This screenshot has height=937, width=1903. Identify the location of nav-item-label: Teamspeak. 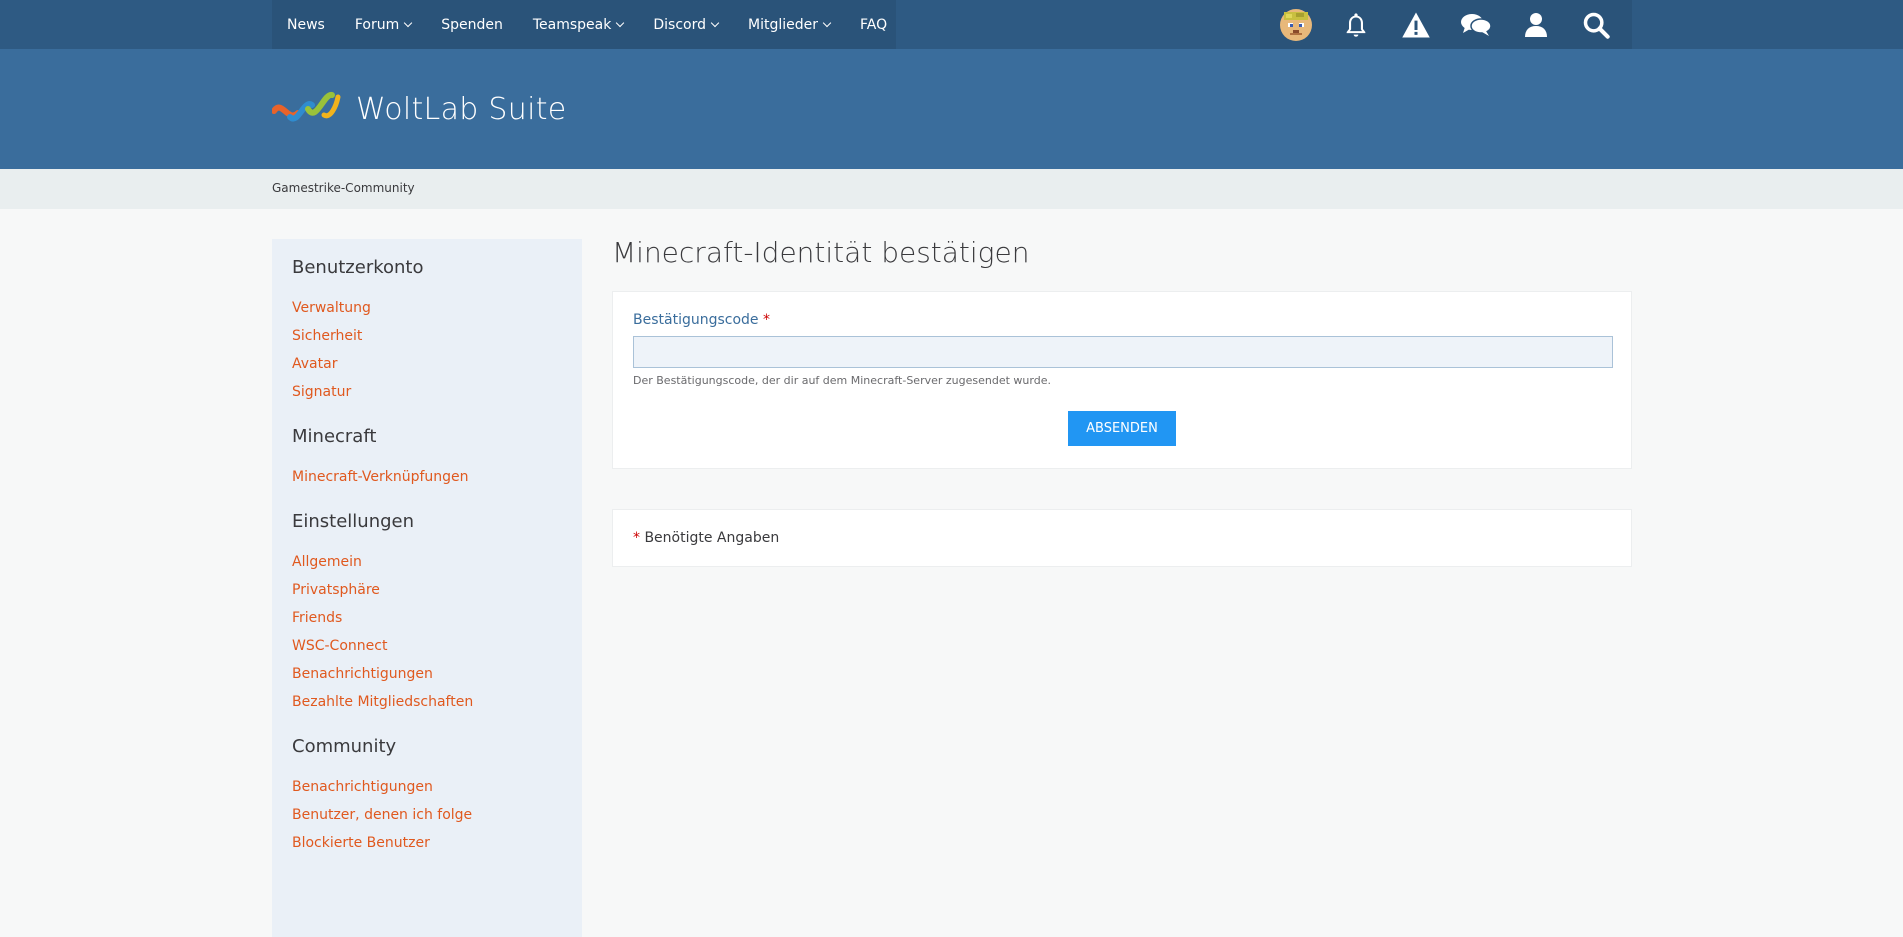
(572, 24).